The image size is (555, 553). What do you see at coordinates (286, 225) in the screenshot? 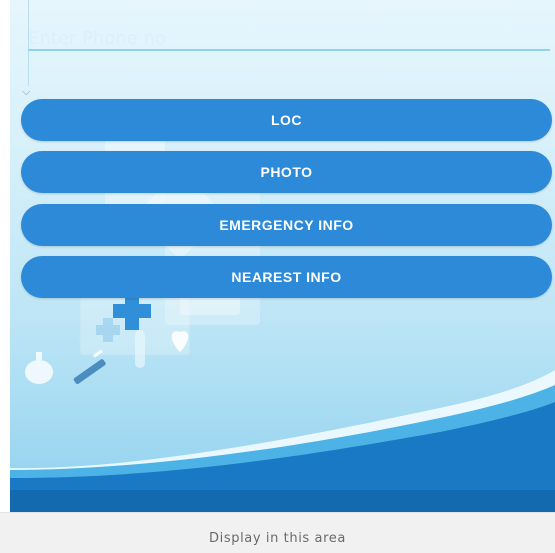
I see `emergency-info-button: EMERGENCY INFO` at bounding box center [286, 225].